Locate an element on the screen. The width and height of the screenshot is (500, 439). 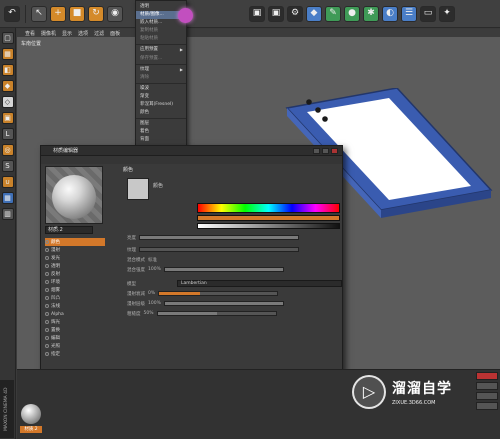
color-hue-bar is located at coordinates (268, 218).